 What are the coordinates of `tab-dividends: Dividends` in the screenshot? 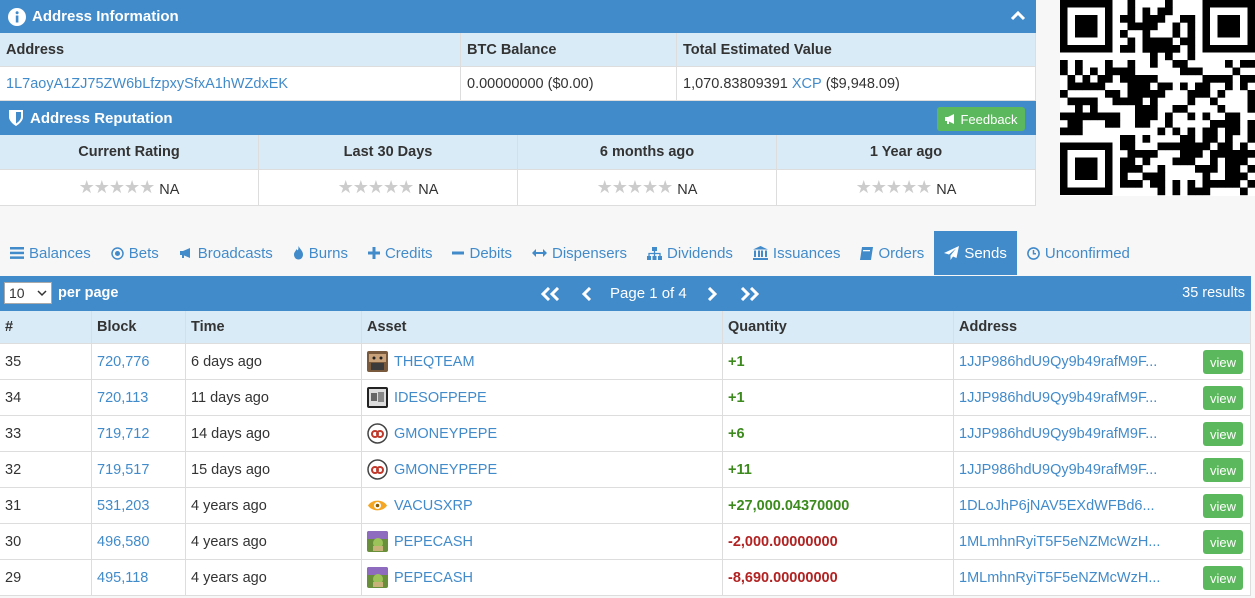 It's located at (690, 253).